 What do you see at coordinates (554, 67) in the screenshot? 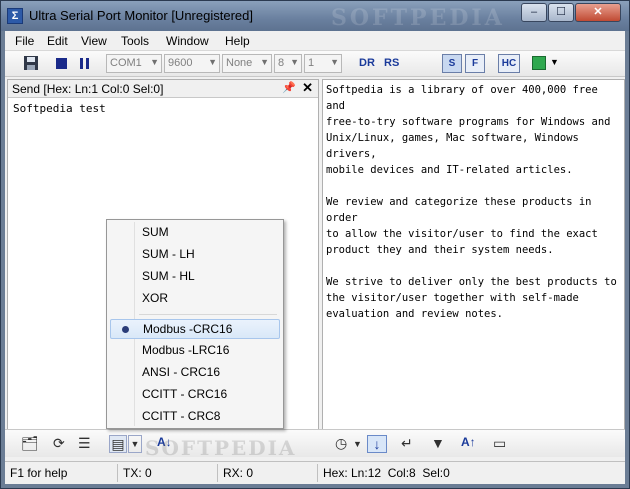
I see `color-dropdown-icon: ▼` at bounding box center [554, 67].